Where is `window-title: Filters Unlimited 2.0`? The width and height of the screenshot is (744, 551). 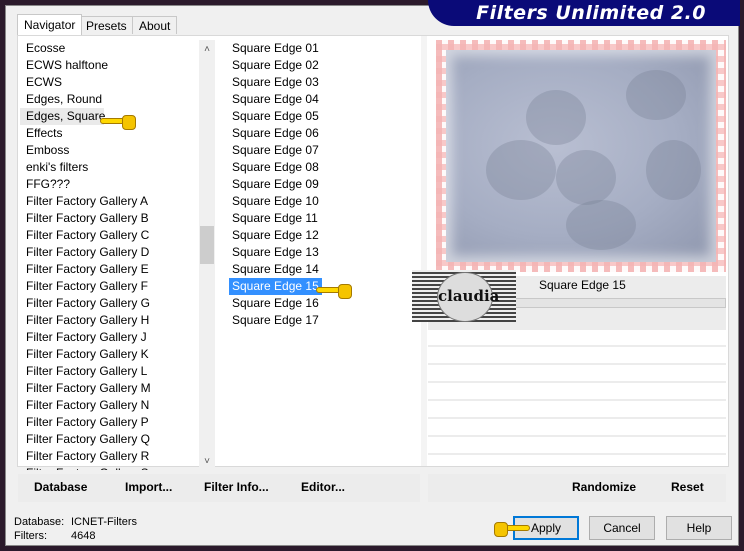 window-title: Filters Unlimited 2.0 is located at coordinates (591, 13).